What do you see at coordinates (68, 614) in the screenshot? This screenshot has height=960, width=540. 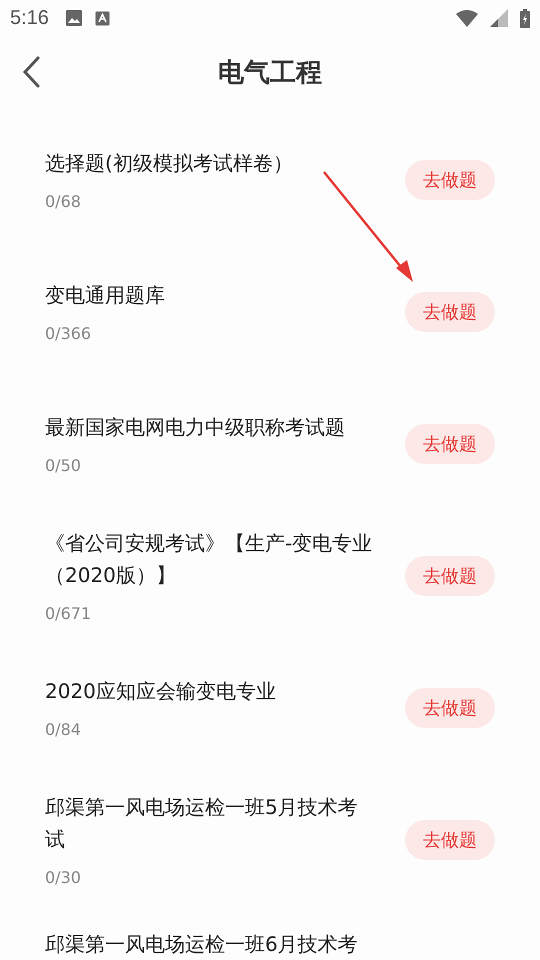 I see `progress-count: 0/671` at bounding box center [68, 614].